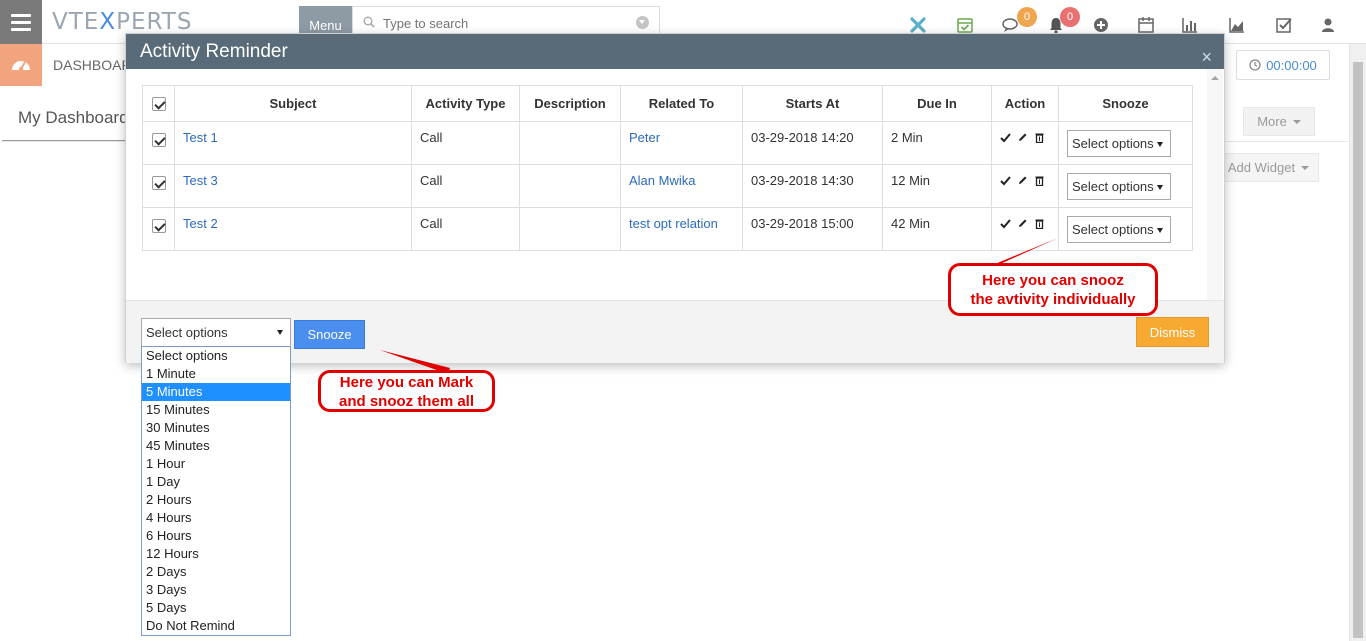 The height and width of the screenshot is (641, 1366). Describe the element at coordinates (1358, 350) in the screenshot. I see `page-scrollbar-thumb` at that location.